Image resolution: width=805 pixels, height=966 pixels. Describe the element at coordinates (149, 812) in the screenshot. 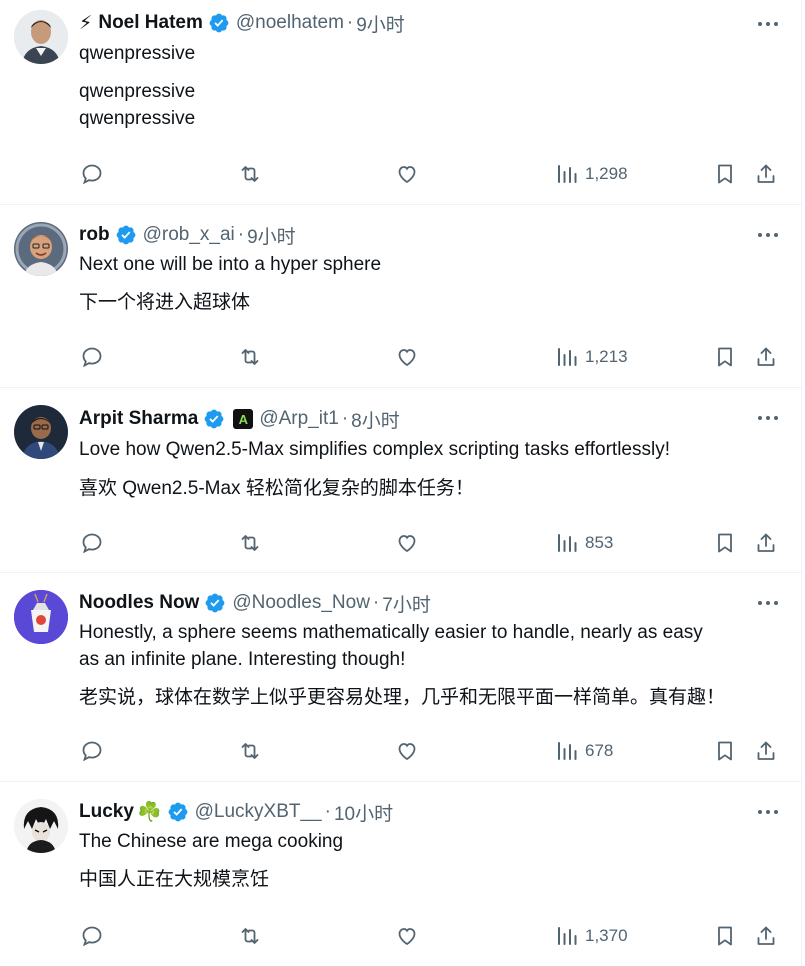

I see `shamrock-emoji: ☘️` at that location.